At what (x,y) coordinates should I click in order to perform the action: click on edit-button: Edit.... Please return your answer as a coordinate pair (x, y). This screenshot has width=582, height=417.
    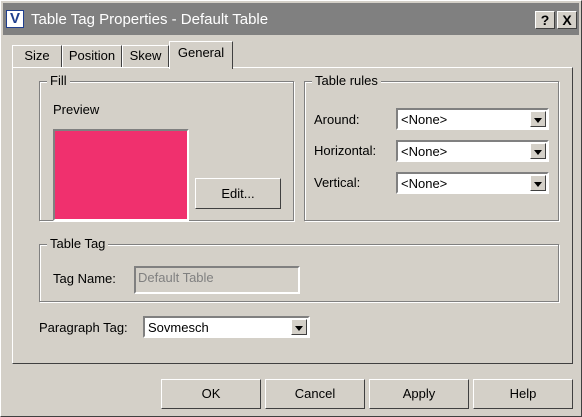
    Looking at the image, I should click on (238, 193).